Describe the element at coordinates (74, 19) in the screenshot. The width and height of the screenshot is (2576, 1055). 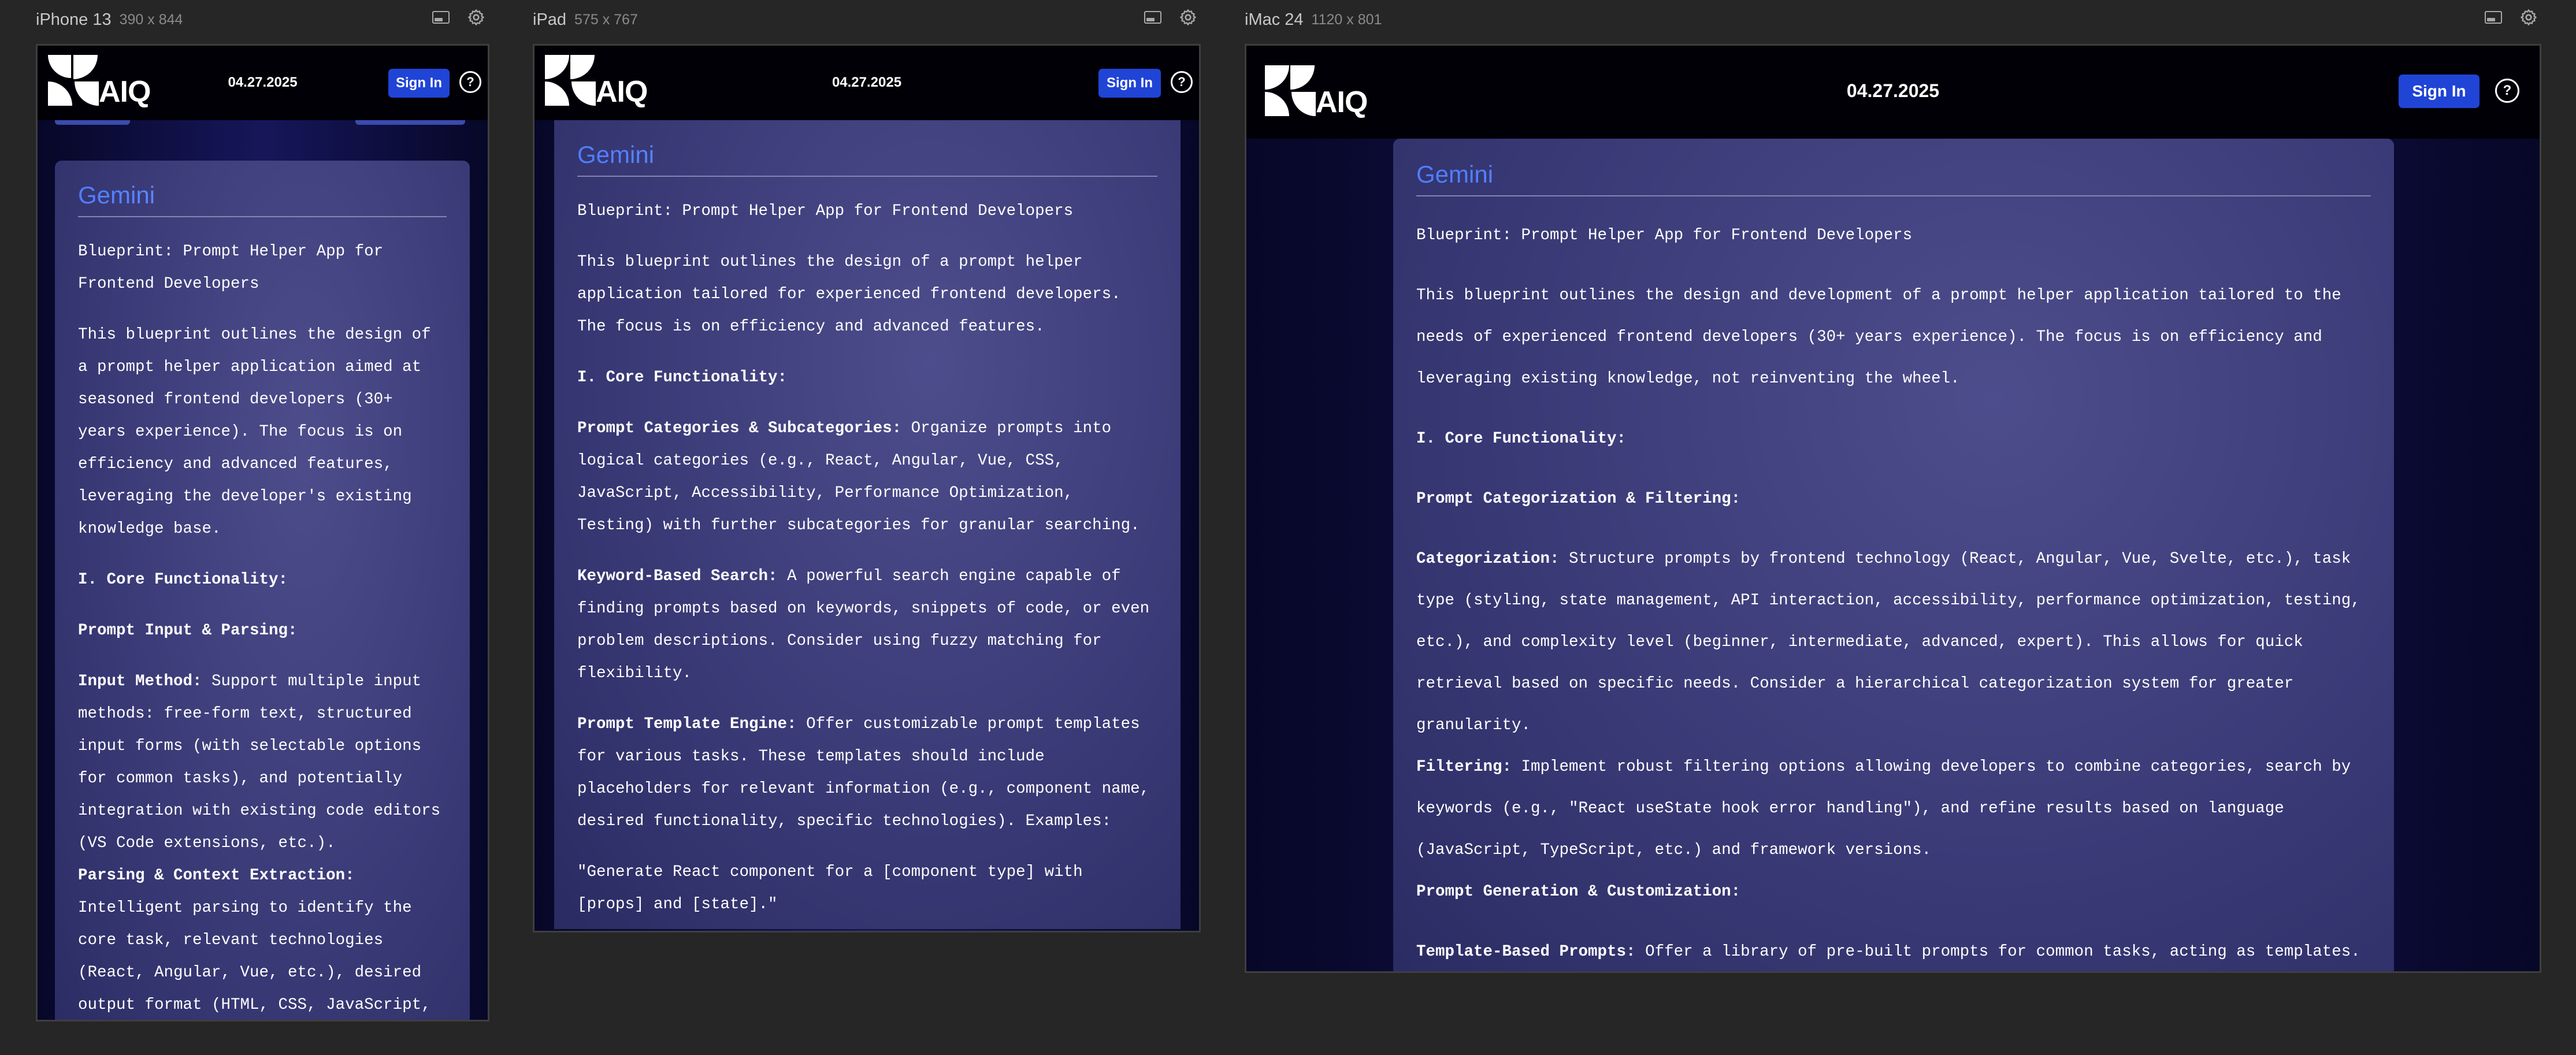
I see `device-name: iPhone 13` at that location.